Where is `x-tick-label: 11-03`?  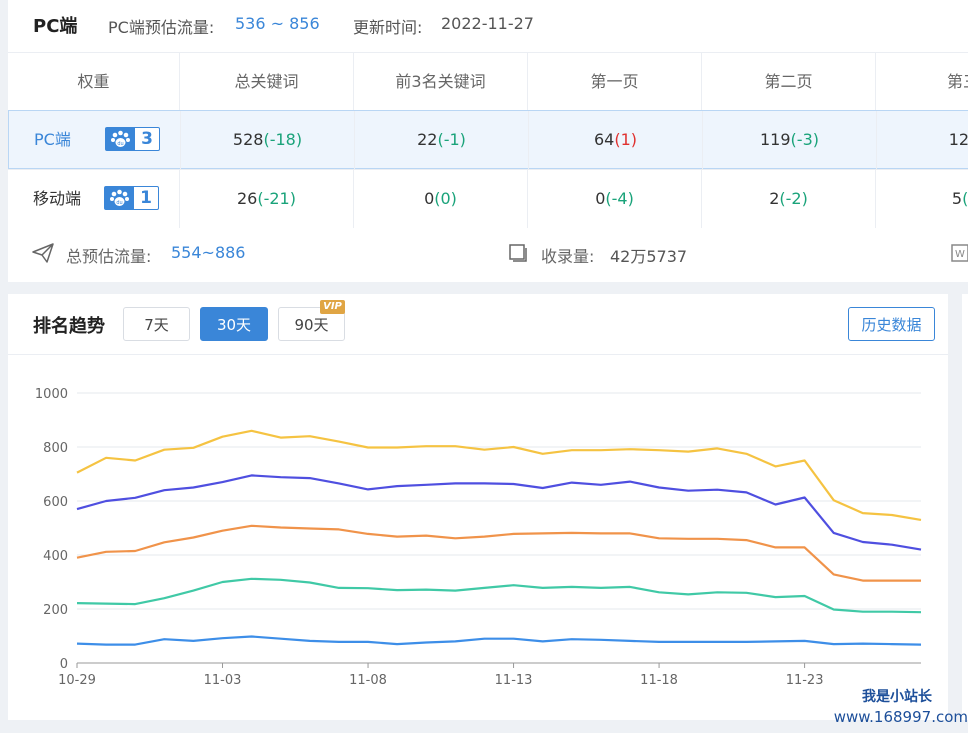
x-tick-label: 11-03 is located at coordinates (223, 680).